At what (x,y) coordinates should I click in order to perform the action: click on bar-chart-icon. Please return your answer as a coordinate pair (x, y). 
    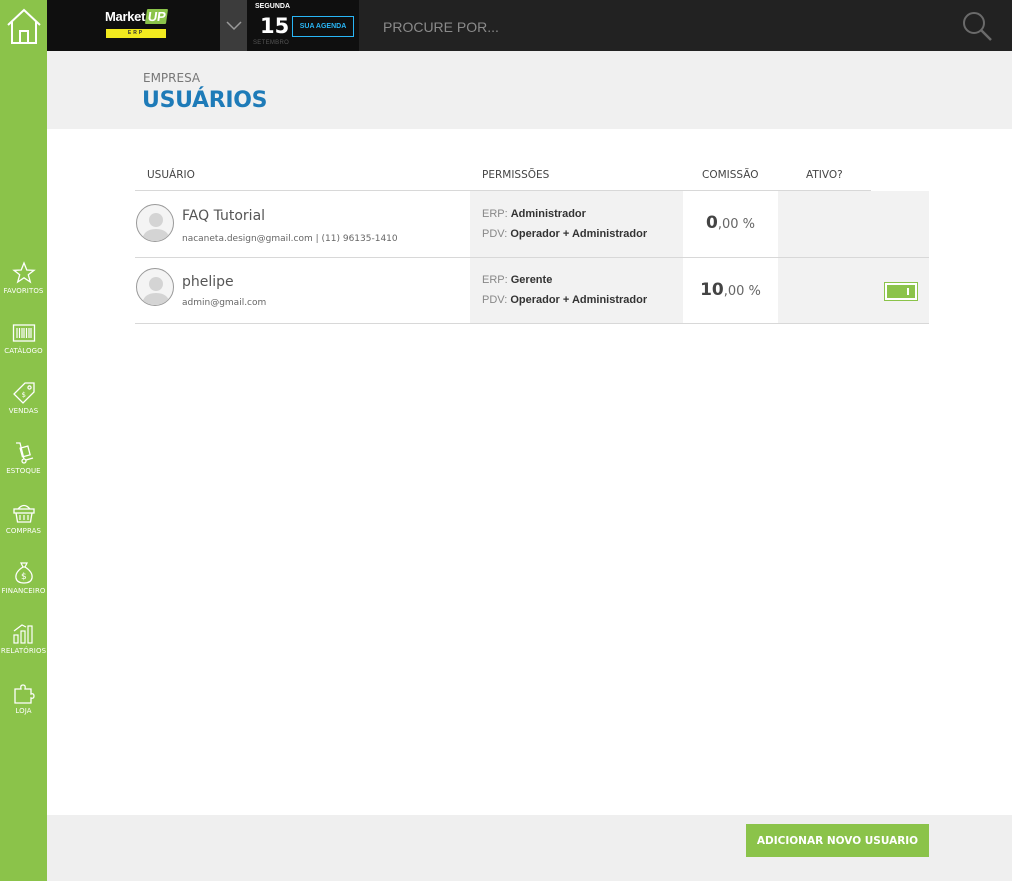
    Looking at the image, I should click on (22, 634).